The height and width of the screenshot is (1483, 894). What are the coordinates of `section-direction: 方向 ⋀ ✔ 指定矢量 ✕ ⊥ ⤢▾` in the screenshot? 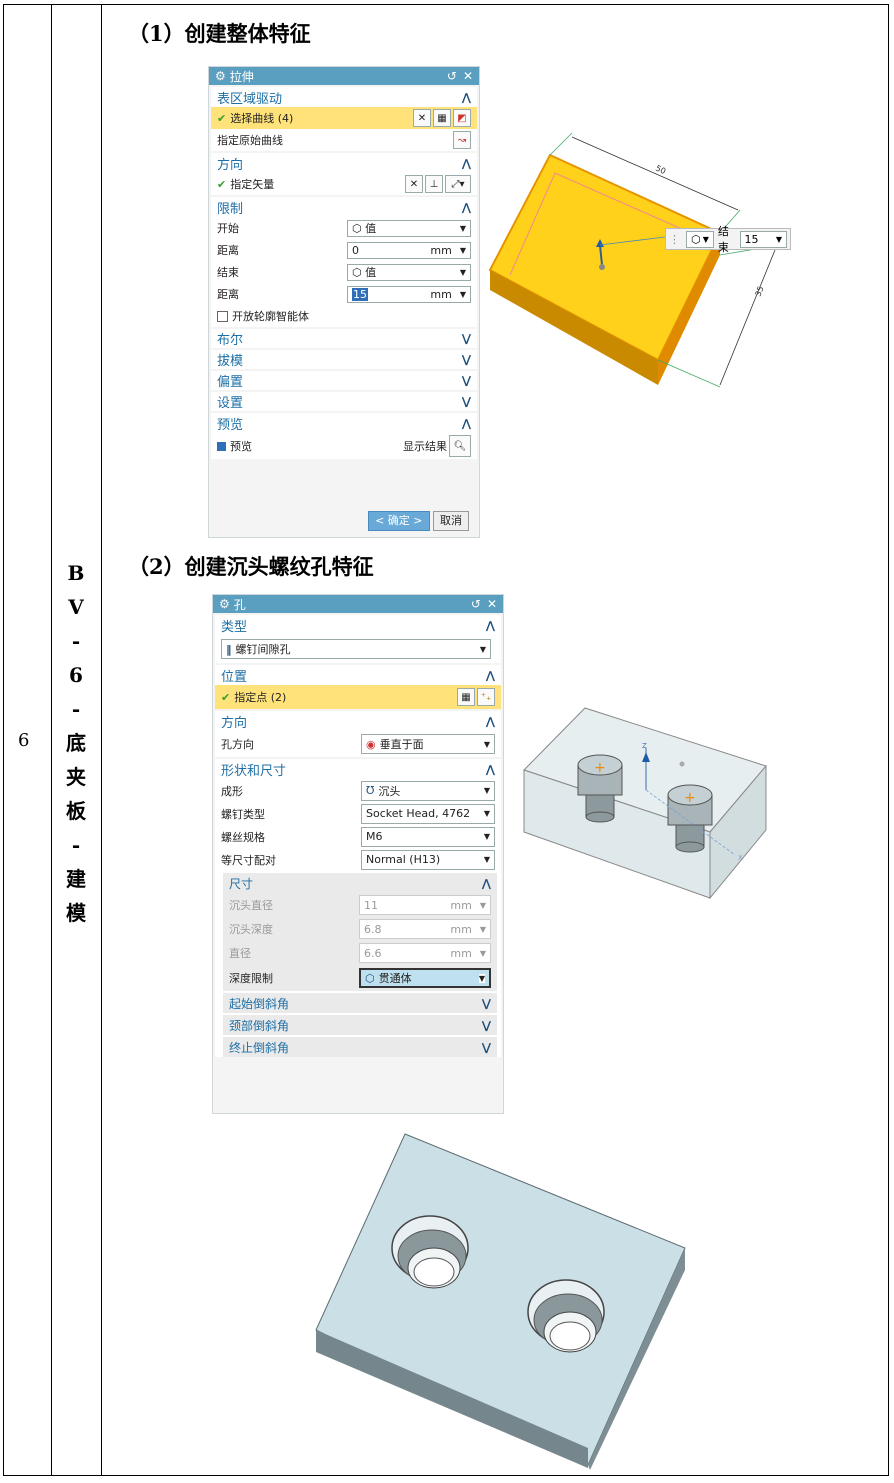 It's located at (344, 174).